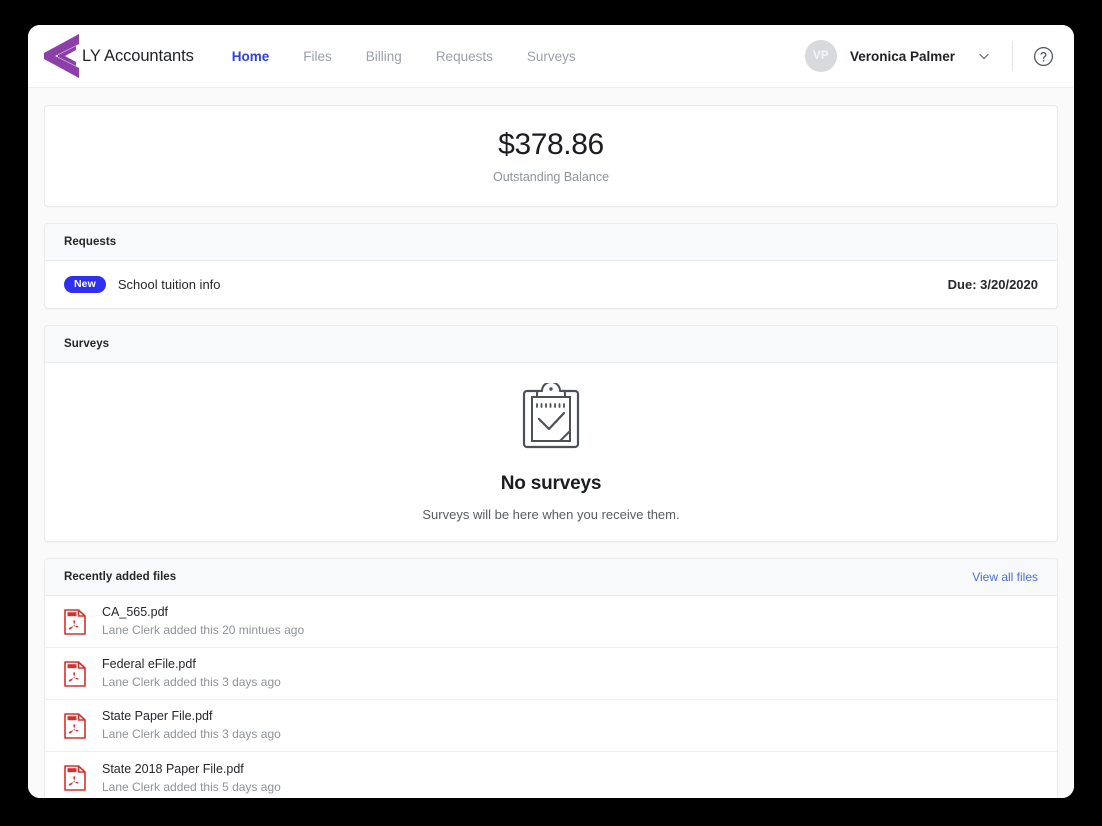  What do you see at coordinates (984, 56) in the screenshot?
I see `chevron-down-icon` at bounding box center [984, 56].